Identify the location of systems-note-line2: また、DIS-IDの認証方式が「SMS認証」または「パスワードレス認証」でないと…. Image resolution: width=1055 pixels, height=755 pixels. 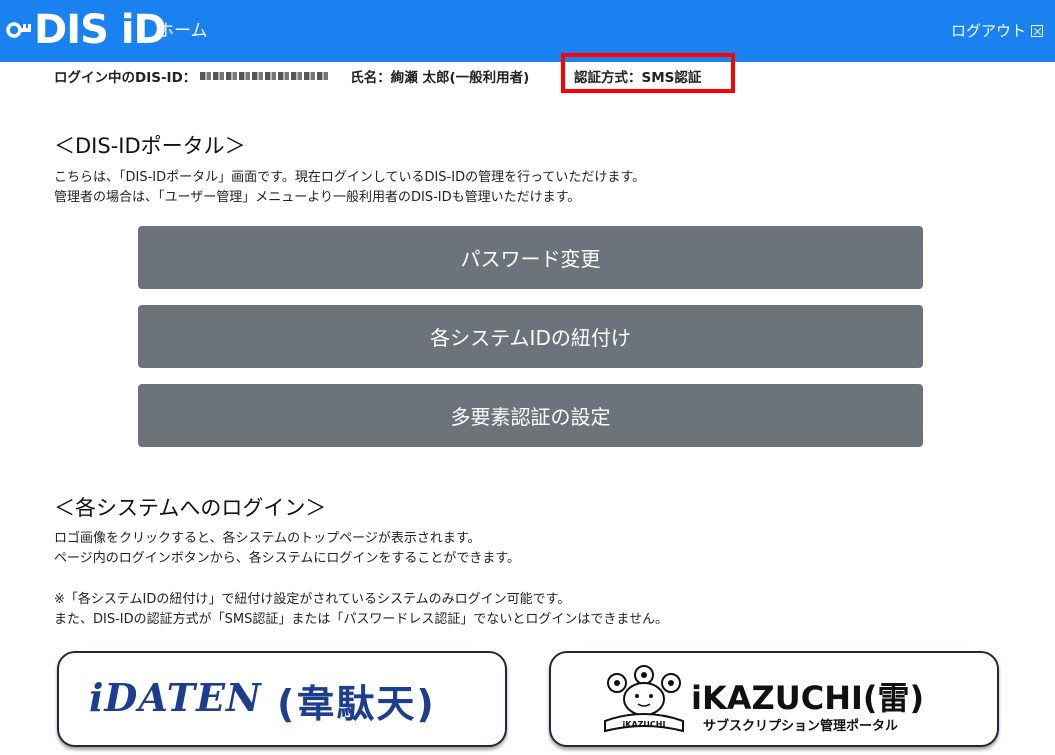
(361, 619).